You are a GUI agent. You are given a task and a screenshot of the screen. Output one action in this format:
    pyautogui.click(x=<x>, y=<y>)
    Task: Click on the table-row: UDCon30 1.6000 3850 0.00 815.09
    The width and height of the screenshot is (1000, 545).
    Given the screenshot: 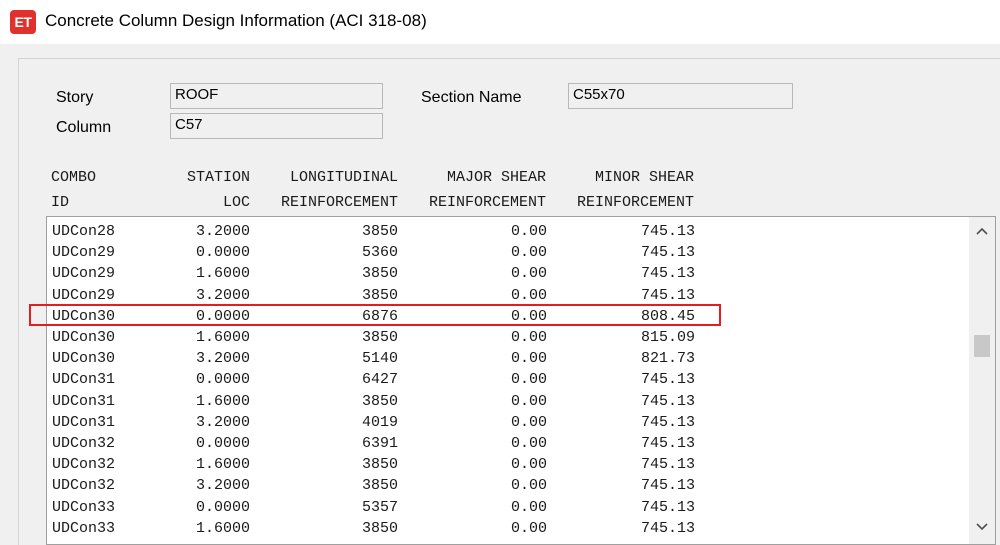 What is the action you would take?
    pyautogui.click(x=507, y=337)
    